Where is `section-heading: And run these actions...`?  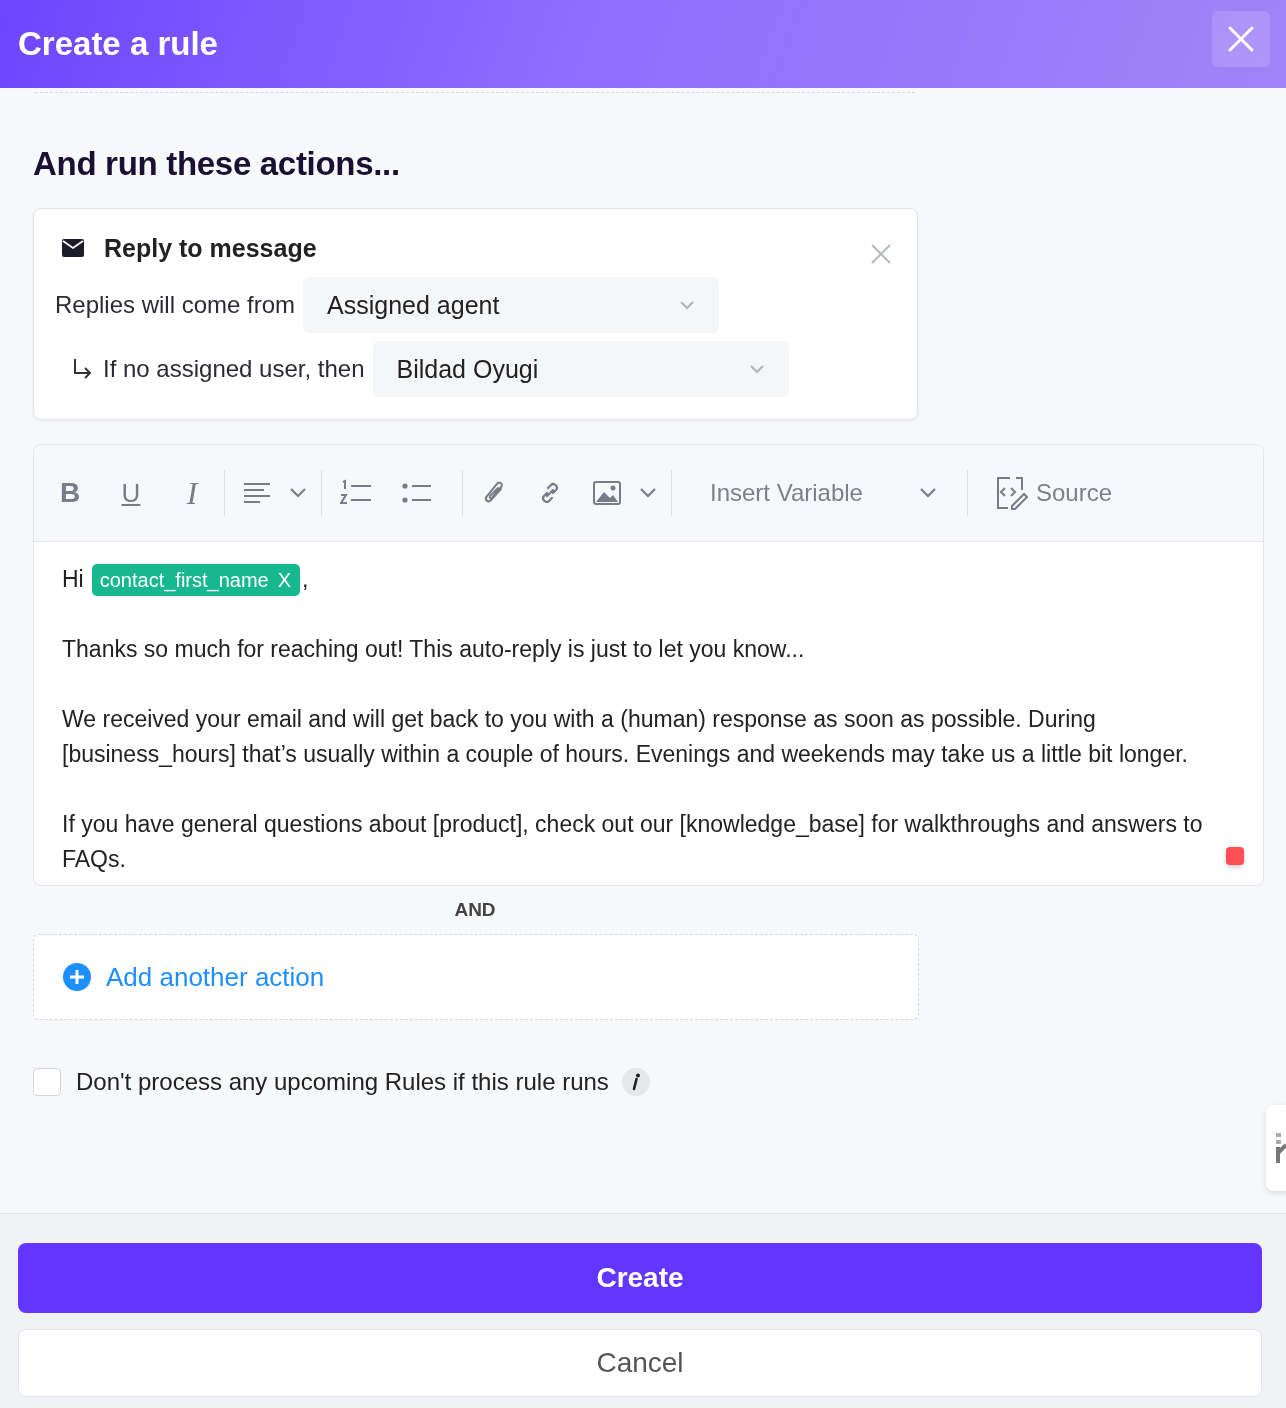 section-heading: And run these actions... is located at coordinates (217, 164).